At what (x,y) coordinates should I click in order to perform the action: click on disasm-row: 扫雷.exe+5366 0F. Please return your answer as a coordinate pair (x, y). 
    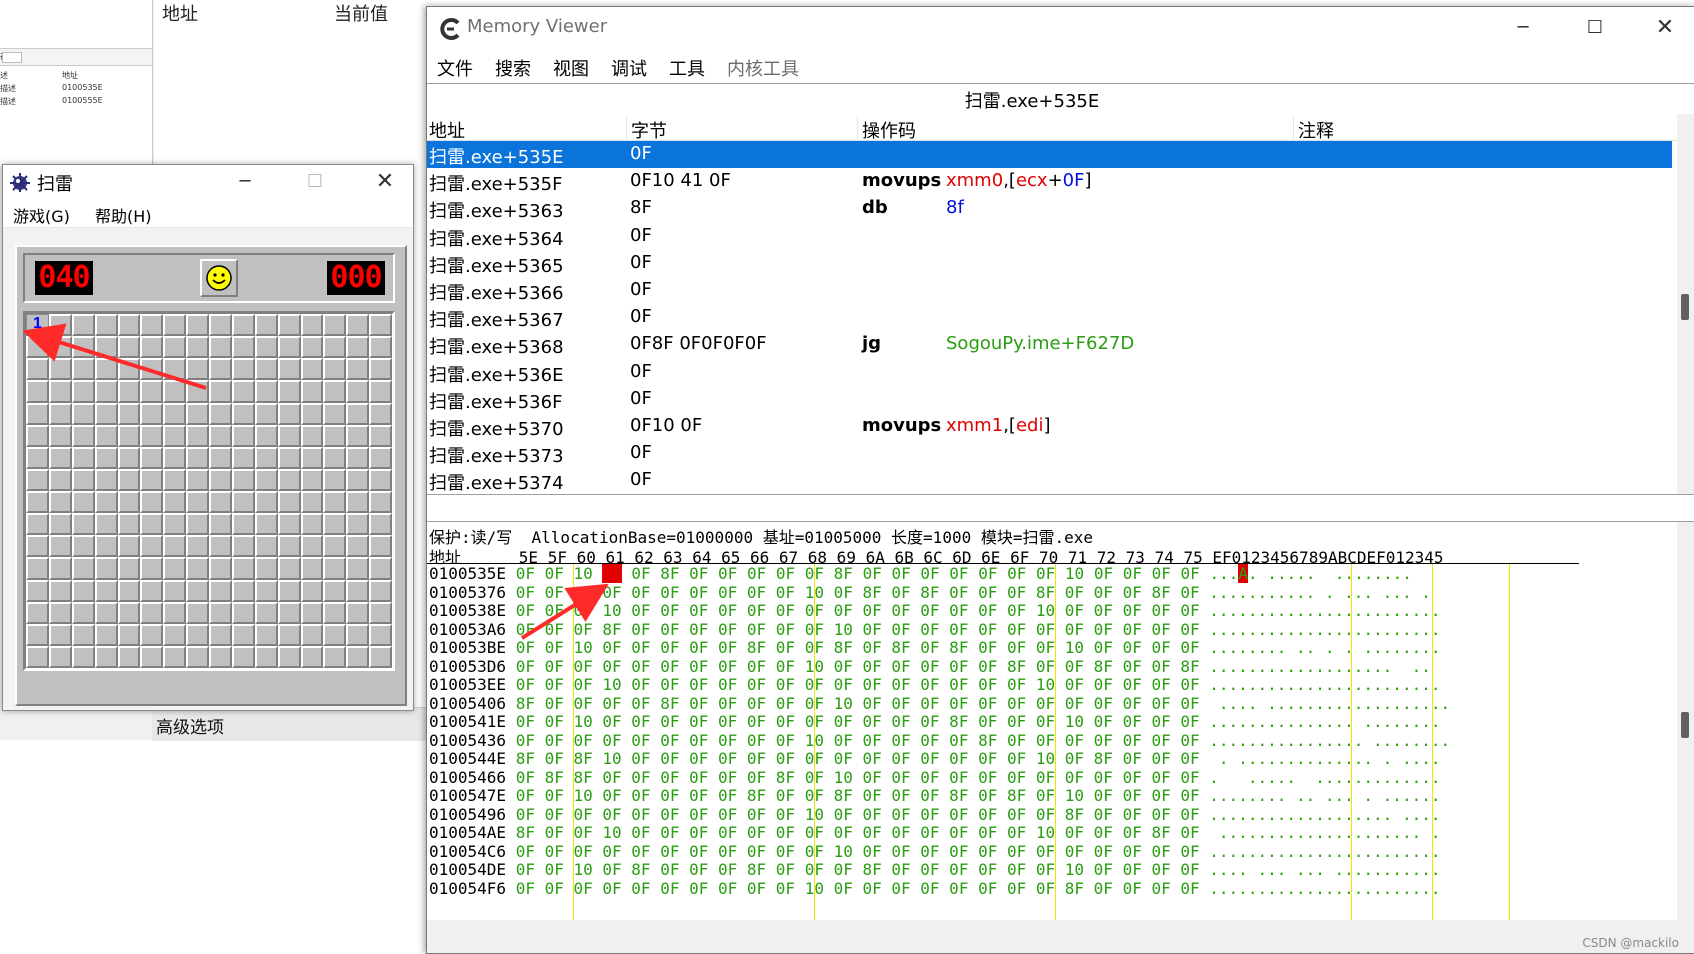
    Looking at the image, I should click on (1049, 290).